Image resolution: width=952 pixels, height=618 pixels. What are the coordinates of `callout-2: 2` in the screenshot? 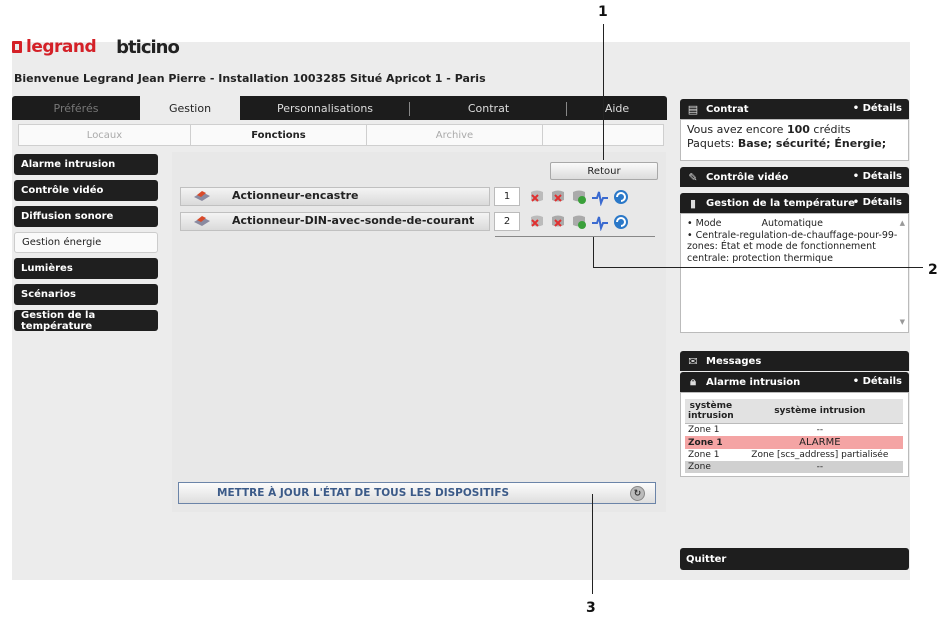 It's located at (933, 270).